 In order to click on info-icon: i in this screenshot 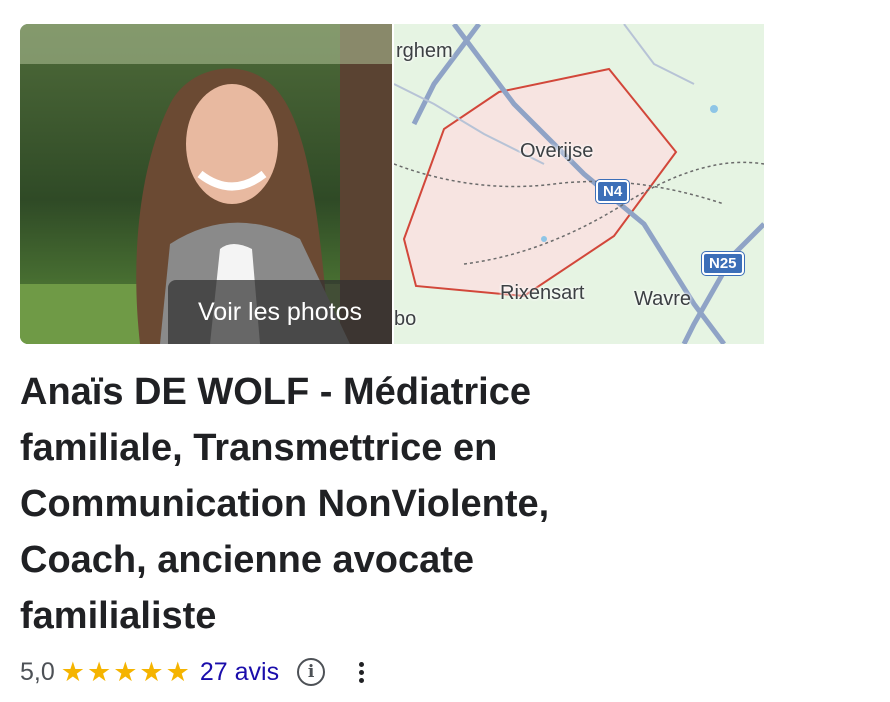, I will do `click(311, 672)`.